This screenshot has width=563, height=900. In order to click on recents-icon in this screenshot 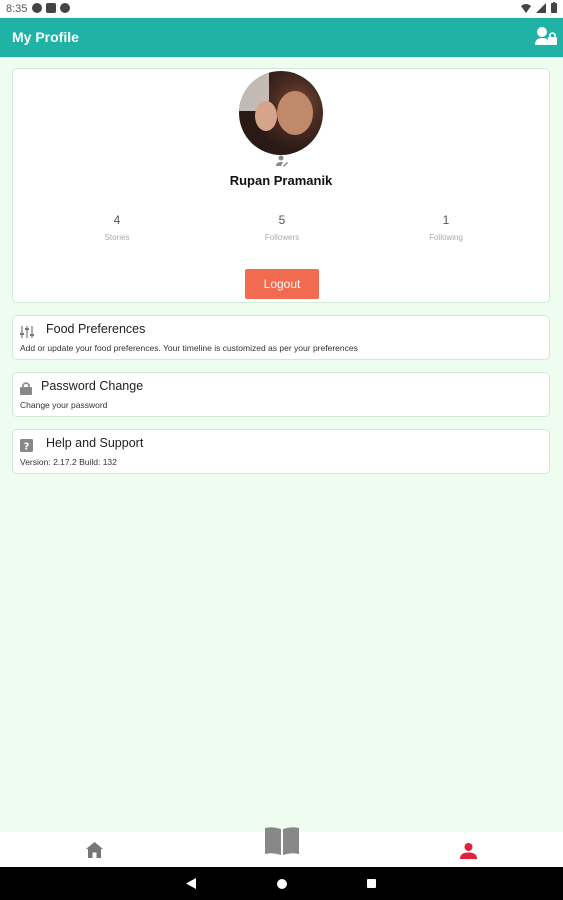, I will do `click(371, 883)`.